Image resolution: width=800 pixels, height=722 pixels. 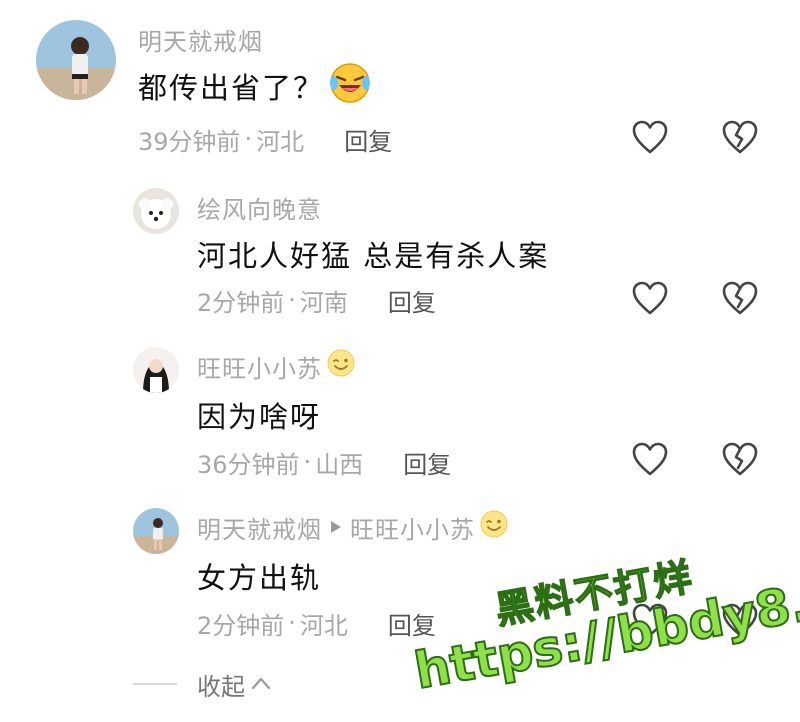 What do you see at coordinates (258, 684) in the screenshot?
I see `chevron-up-icon` at bounding box center [258, 684].